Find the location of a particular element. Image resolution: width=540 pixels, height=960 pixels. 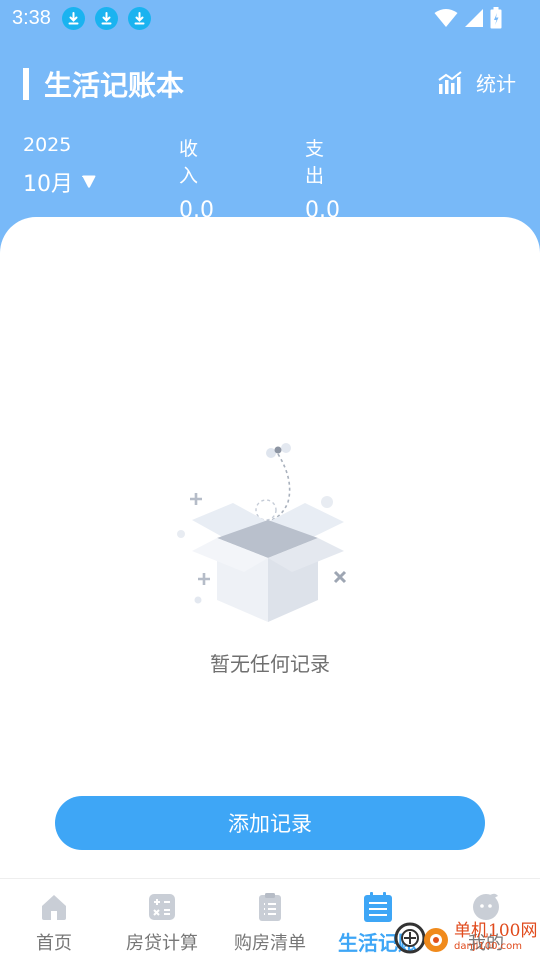

month-label: 10月 is located at coordinates (48, 184).